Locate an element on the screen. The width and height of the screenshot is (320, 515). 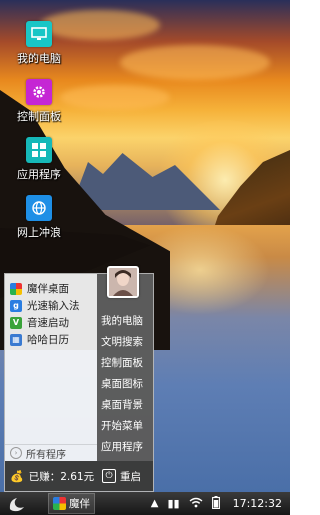
start-button is located at coordinates (17, 504).